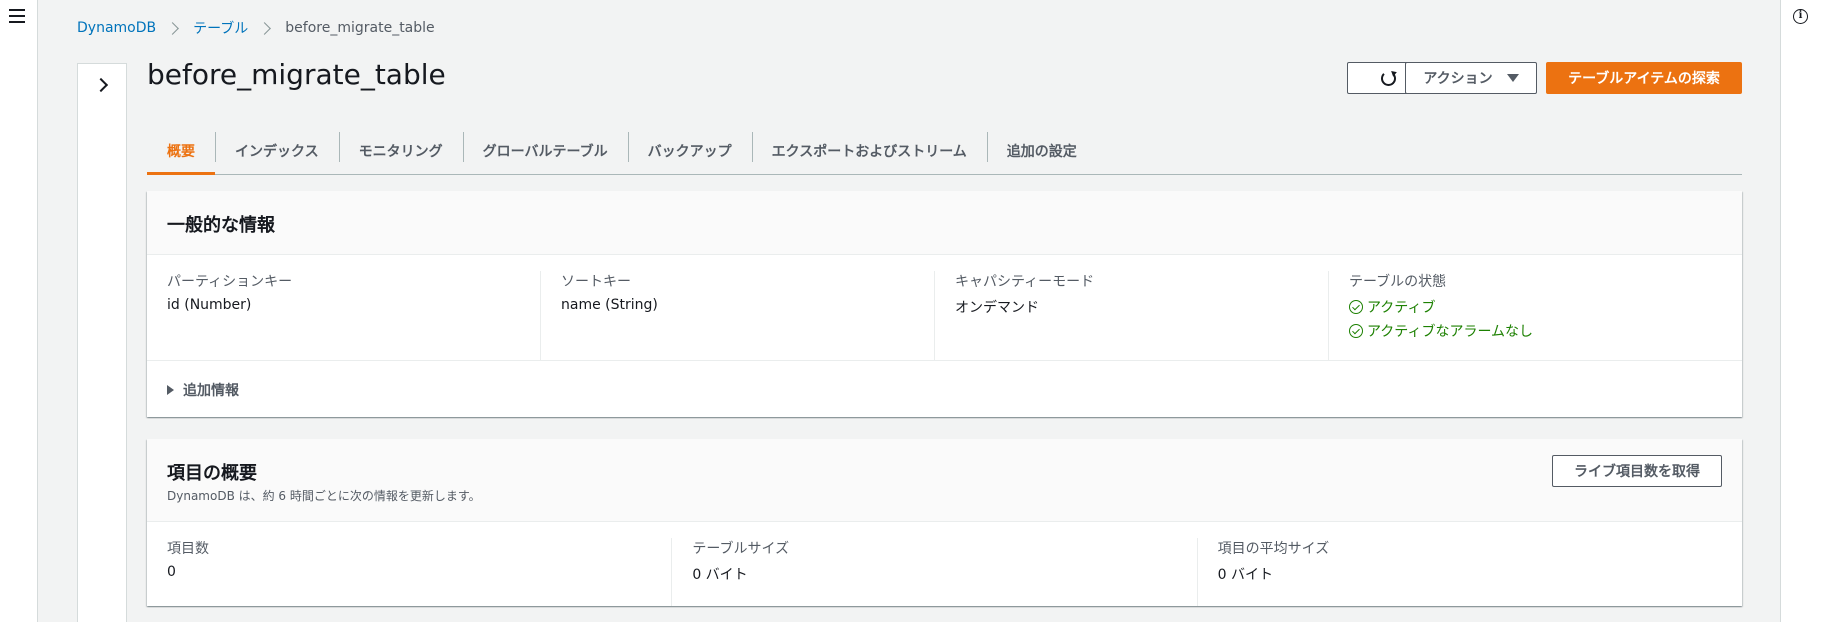  I want to click on avg-item-size-label: 項目の平均サイズ, so click(1273, 549).